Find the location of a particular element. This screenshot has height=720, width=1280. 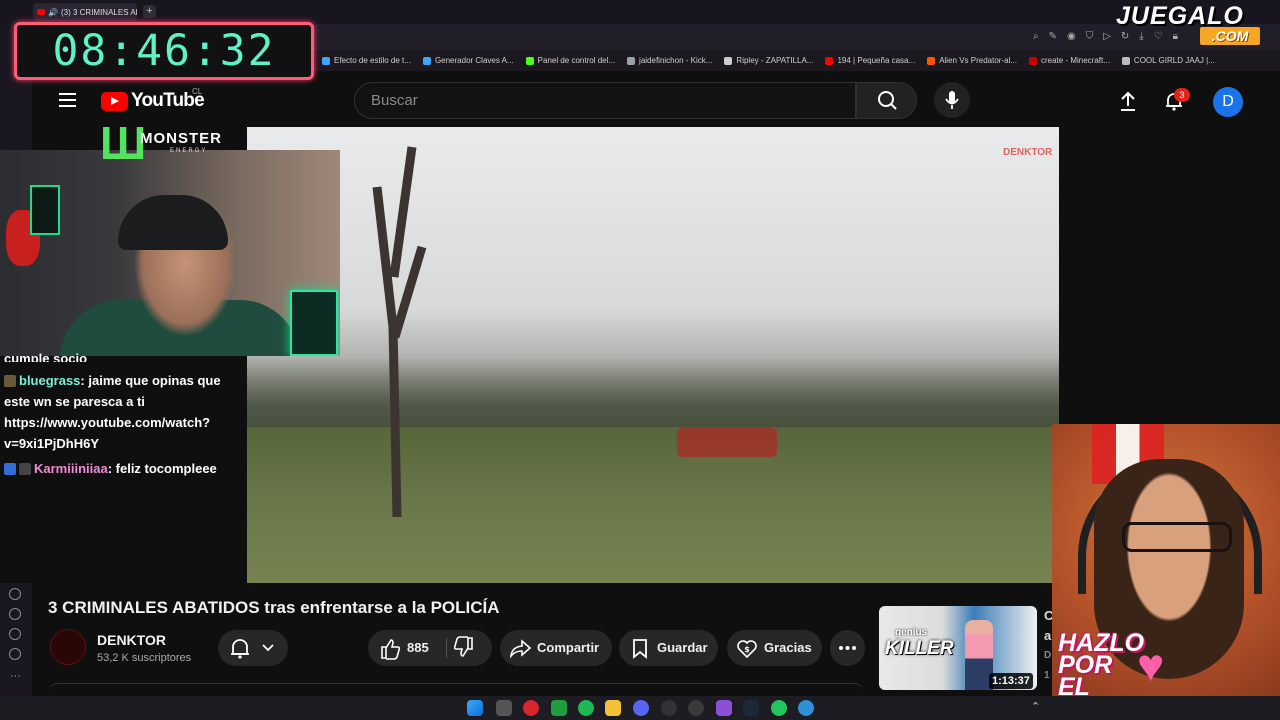

search-button is located at coordinates (886, 100).